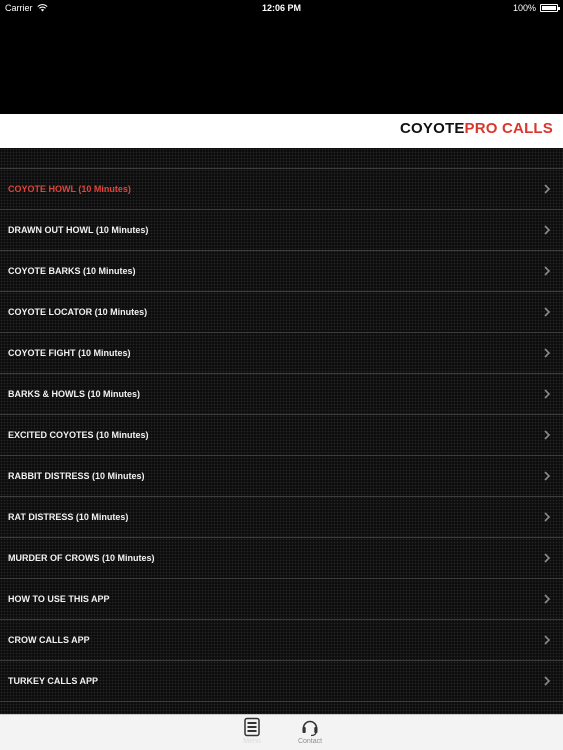  Describe the element at coordinates (281, 394) in the screenshot. I see `menu-item-barks-howls: BARKS & HOWLS (10 Minutes)` at that location.